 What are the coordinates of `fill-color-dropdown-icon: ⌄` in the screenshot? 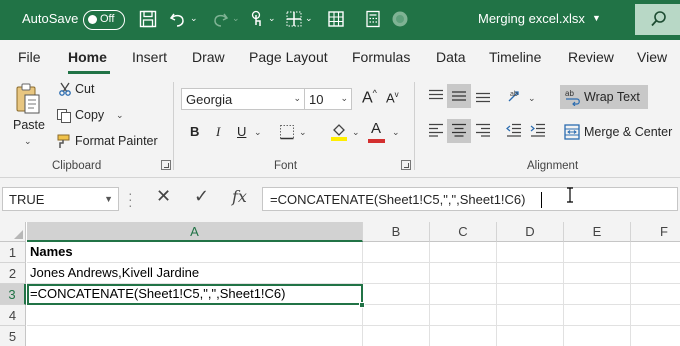 It's located at (356, 132).